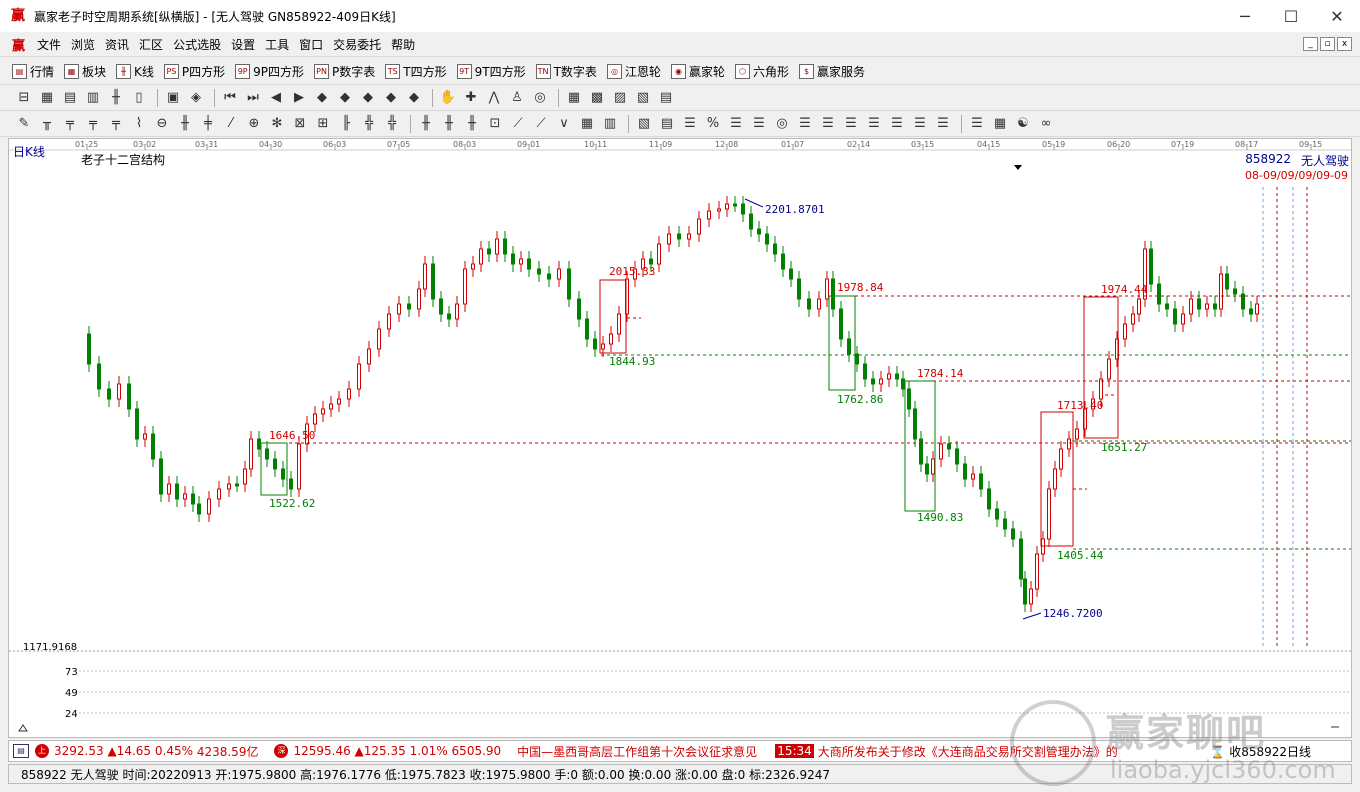 The image size is (1360, 792). Describe the element at coordinates (116, 98) in the screenshot. I see `tool-toolbar2-4-icon: ╫` at that location.